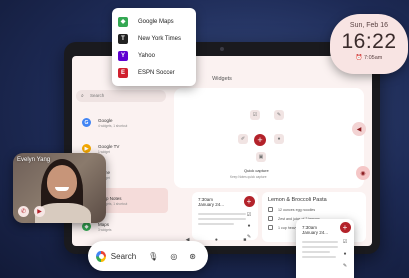  I want to click on widget-app-text: Google 4 widgets, 1 shortcut, so click(112, 123).